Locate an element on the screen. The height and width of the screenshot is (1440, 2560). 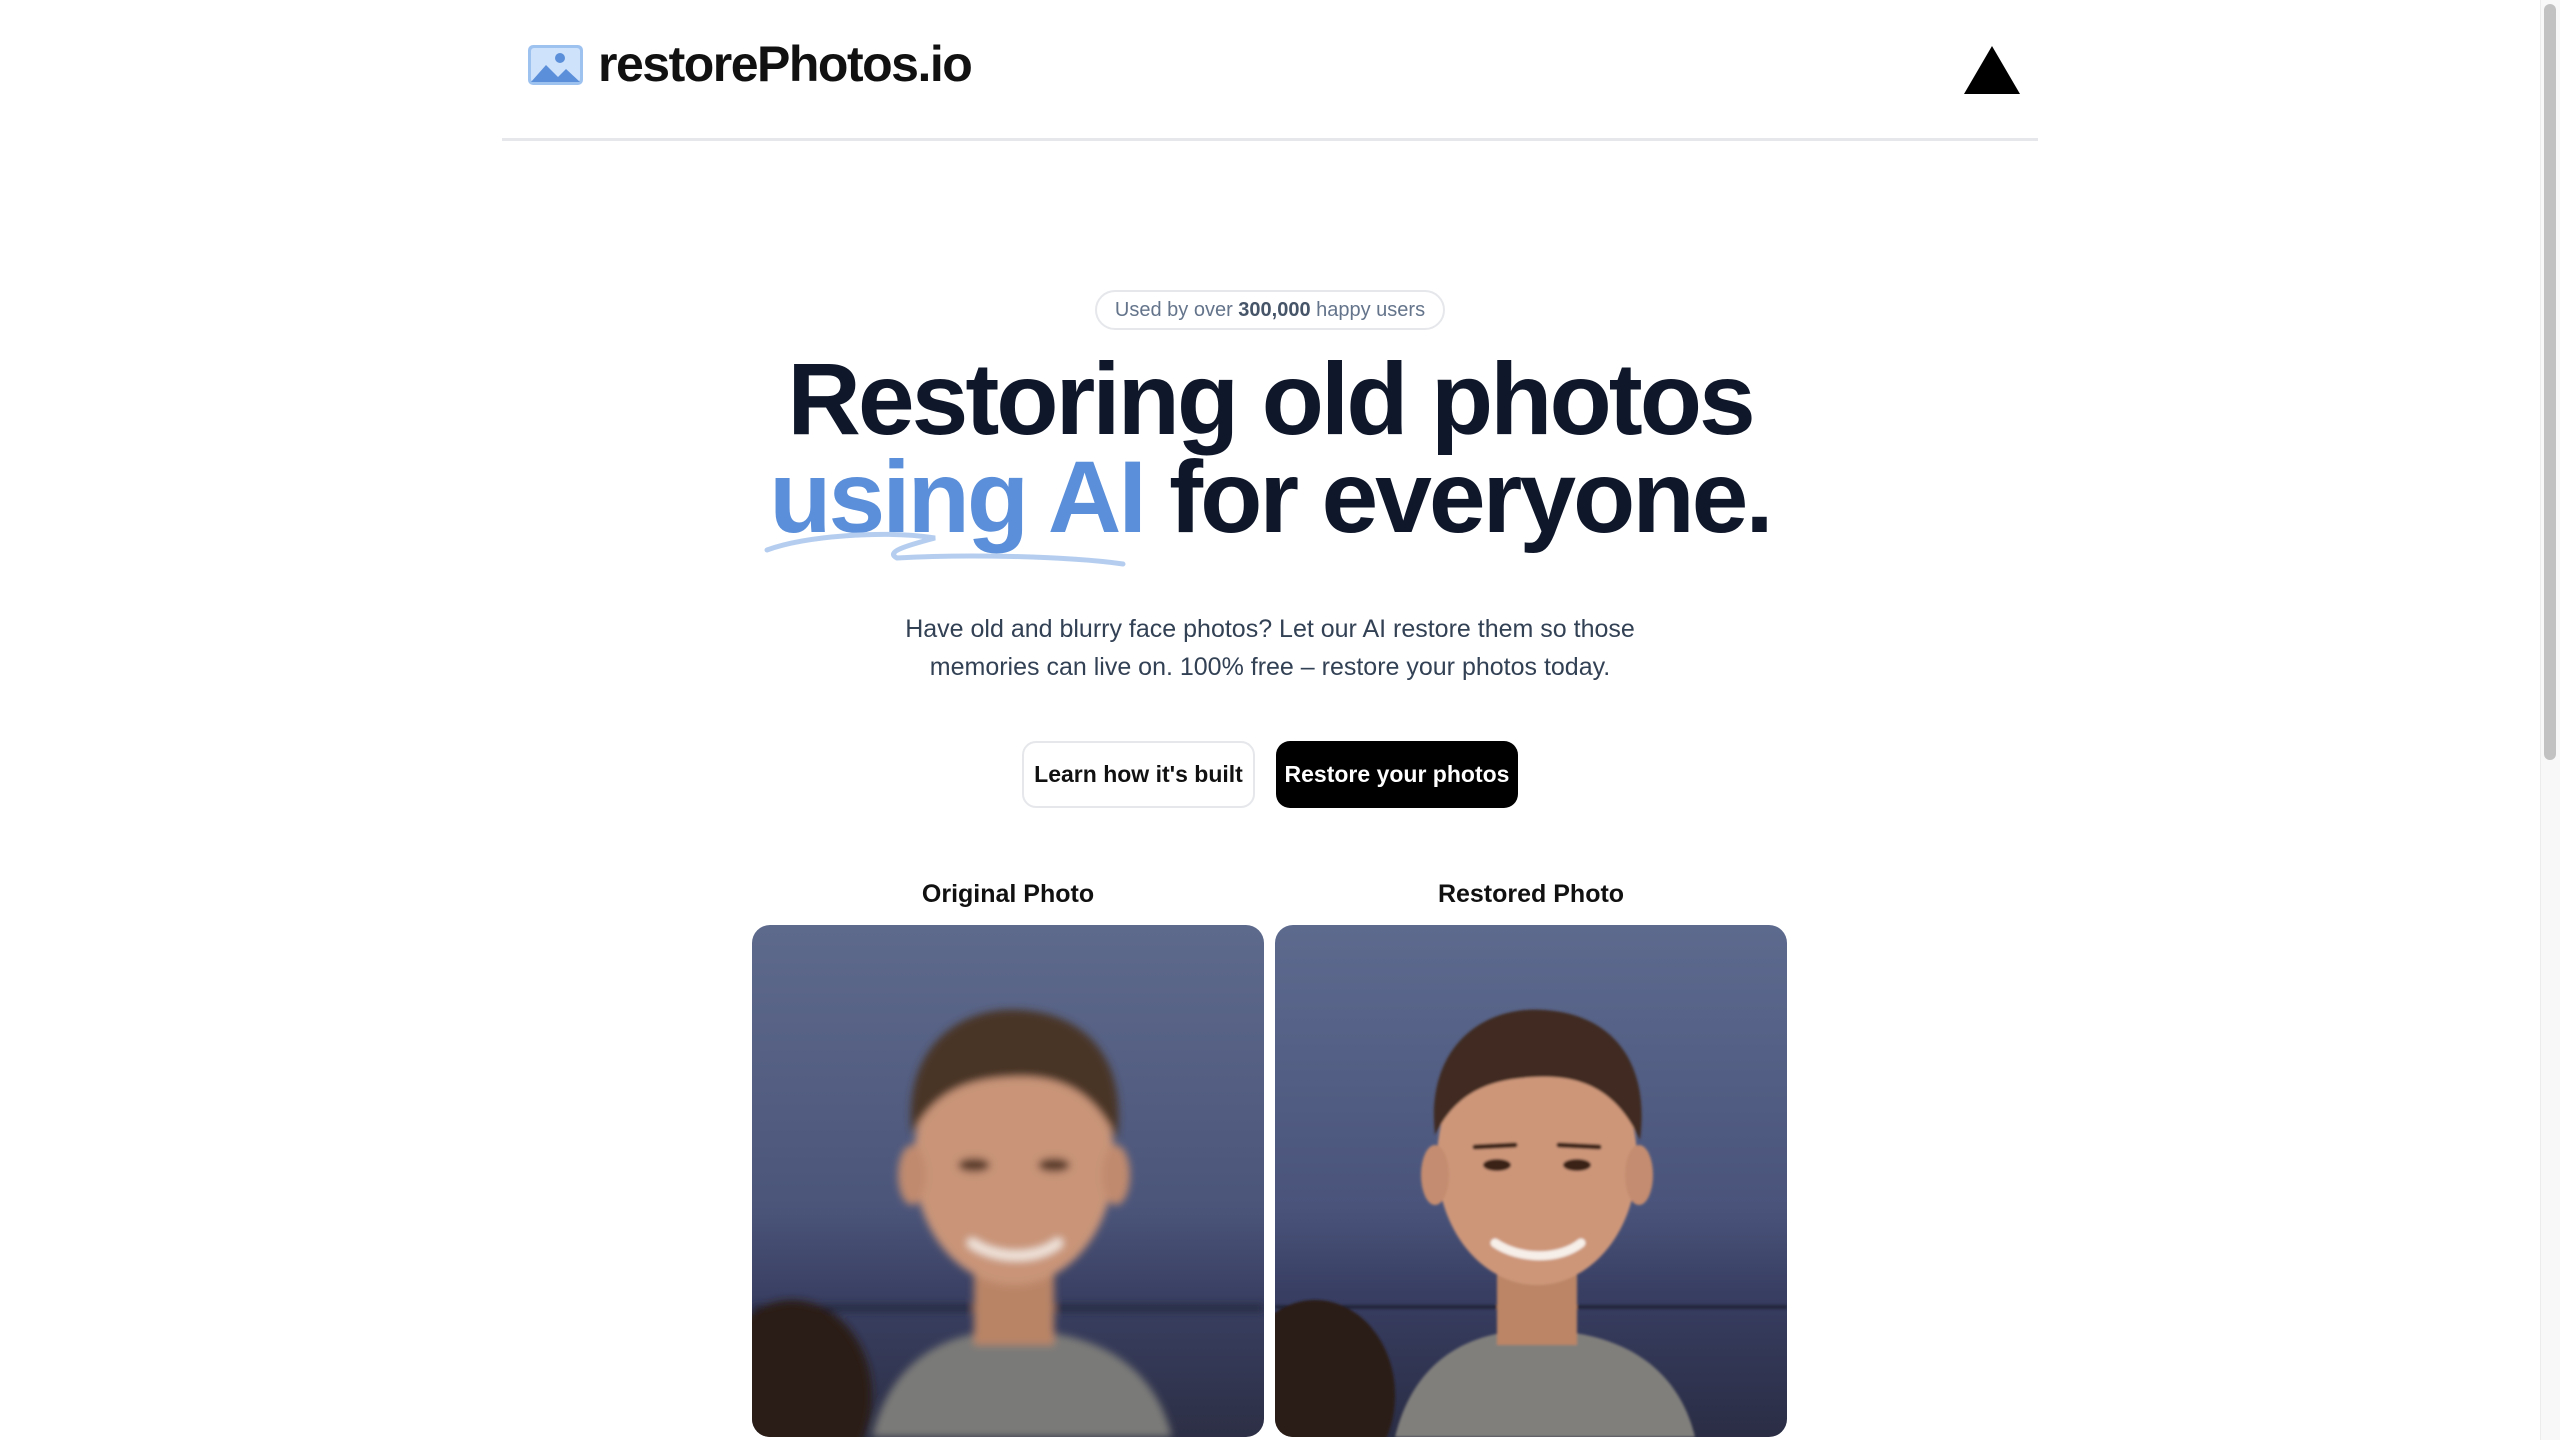
badge-prefix: Used by over is located at coordinates (1176, 309).